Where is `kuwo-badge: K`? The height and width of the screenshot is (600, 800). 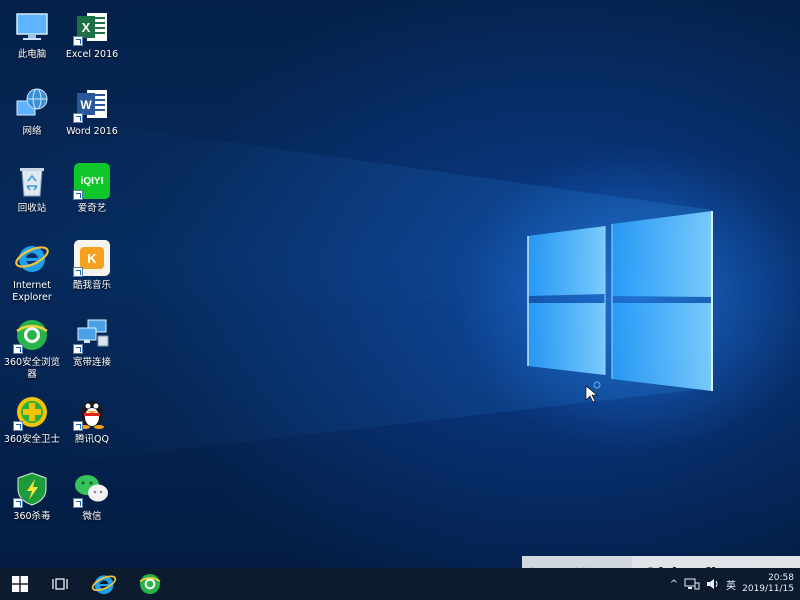
kuwo-badge: K is located at coordinates (92, 258).